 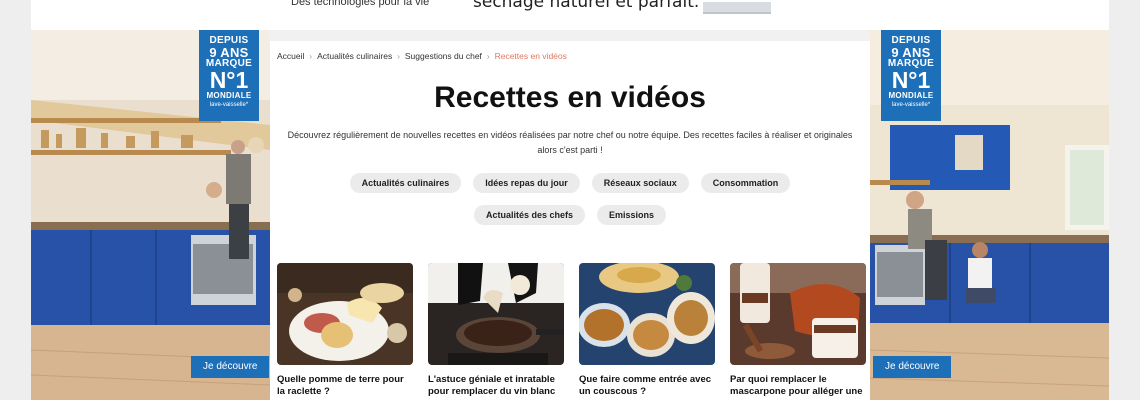 I want to click on tag-consumption: Consommation, so click(x=745, y=183).